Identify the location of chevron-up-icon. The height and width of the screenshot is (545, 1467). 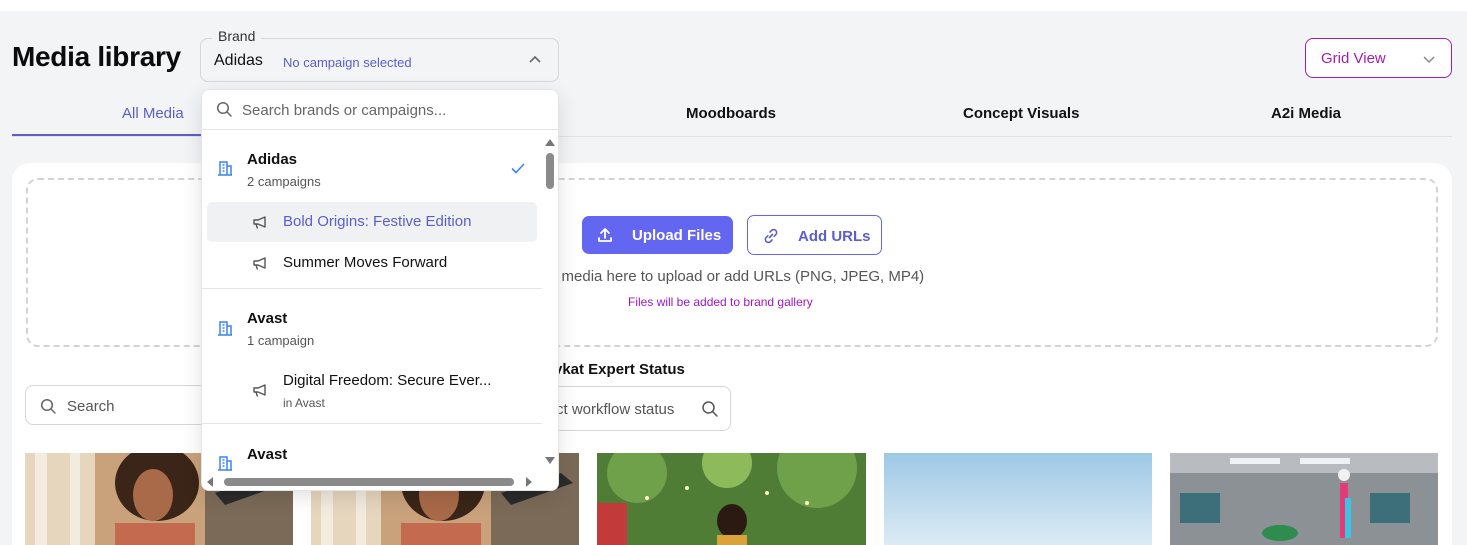
(535, 59).